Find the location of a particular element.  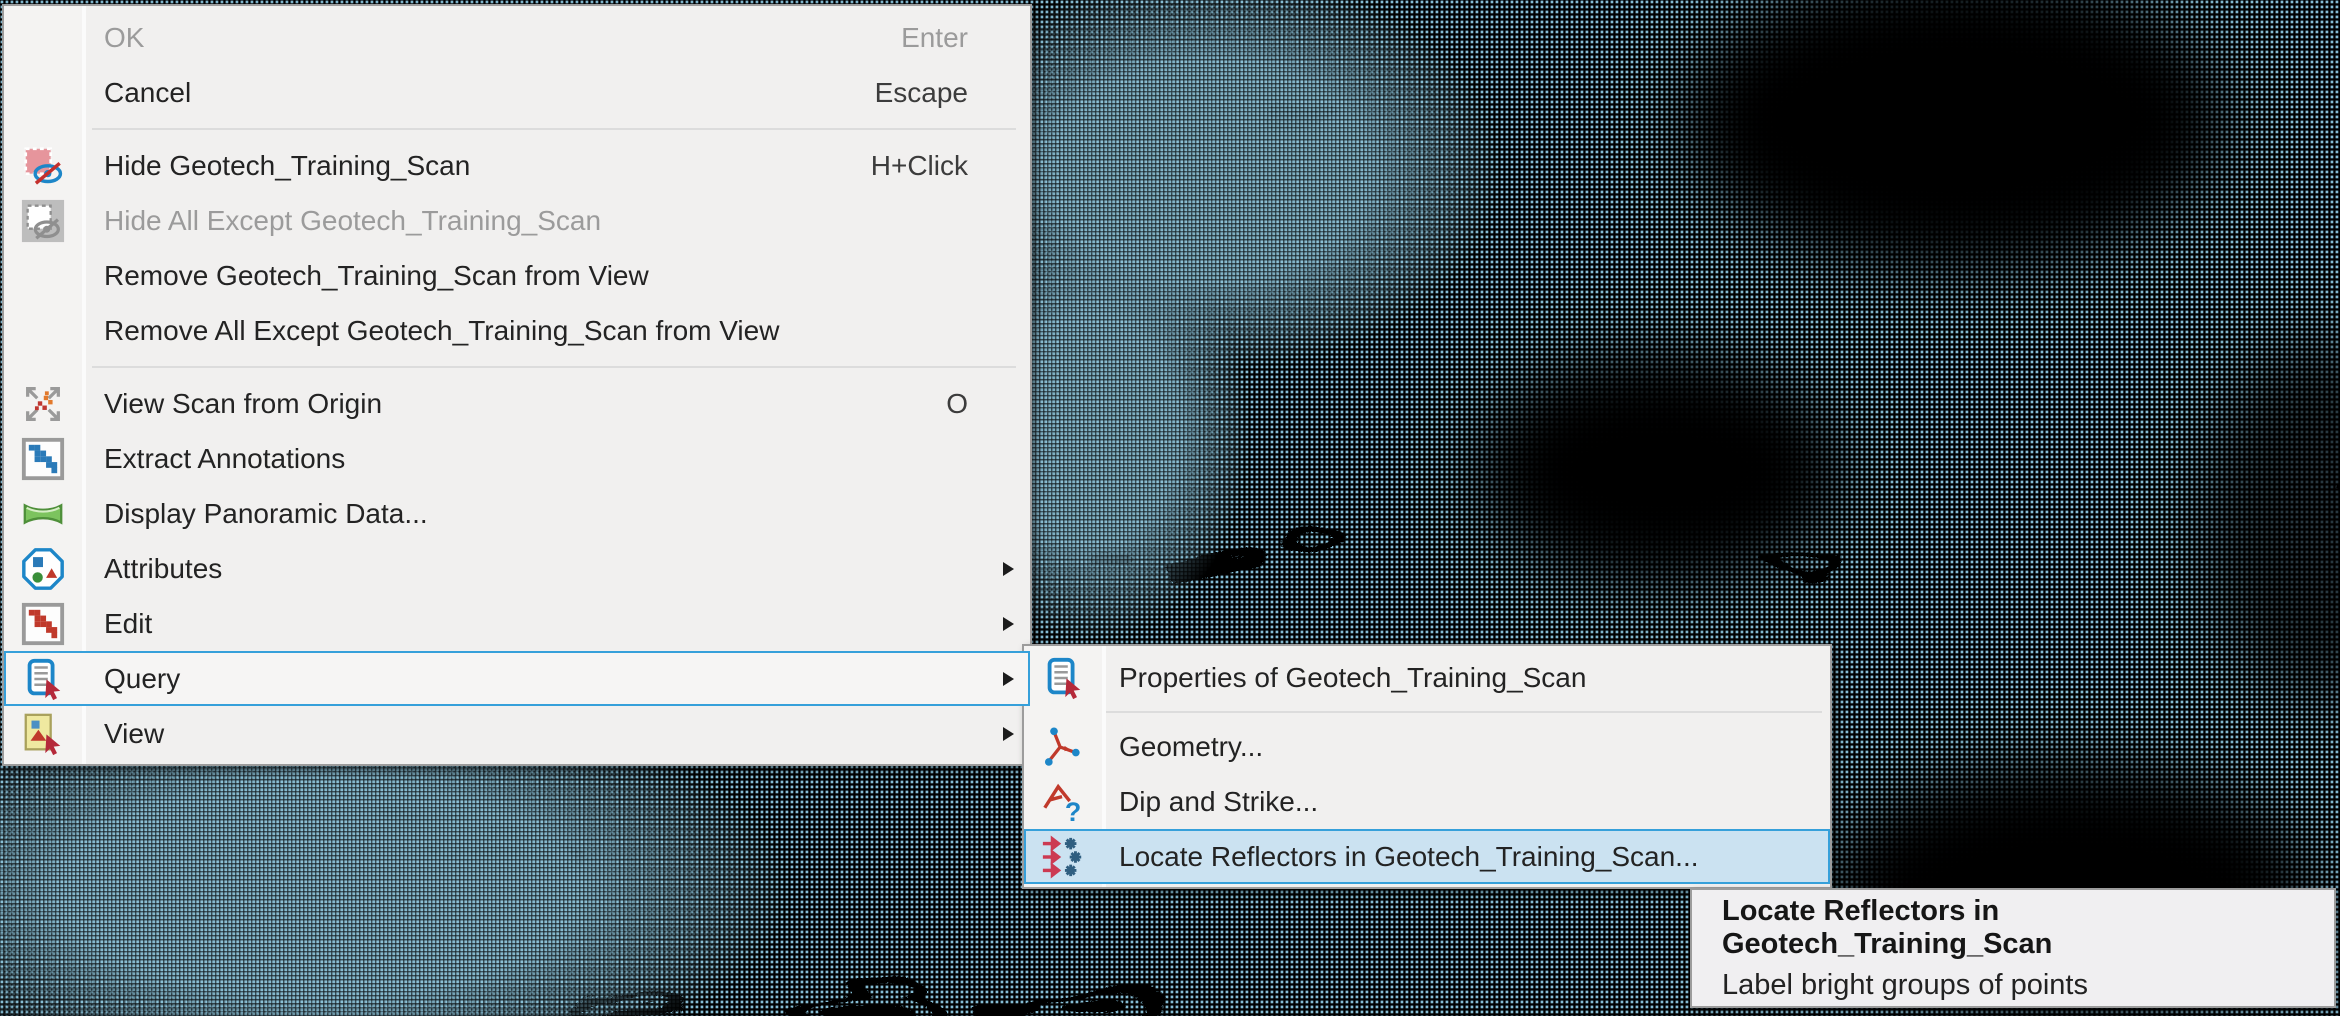

menu-item-label: Cancel is located at coordinates (148, 92).